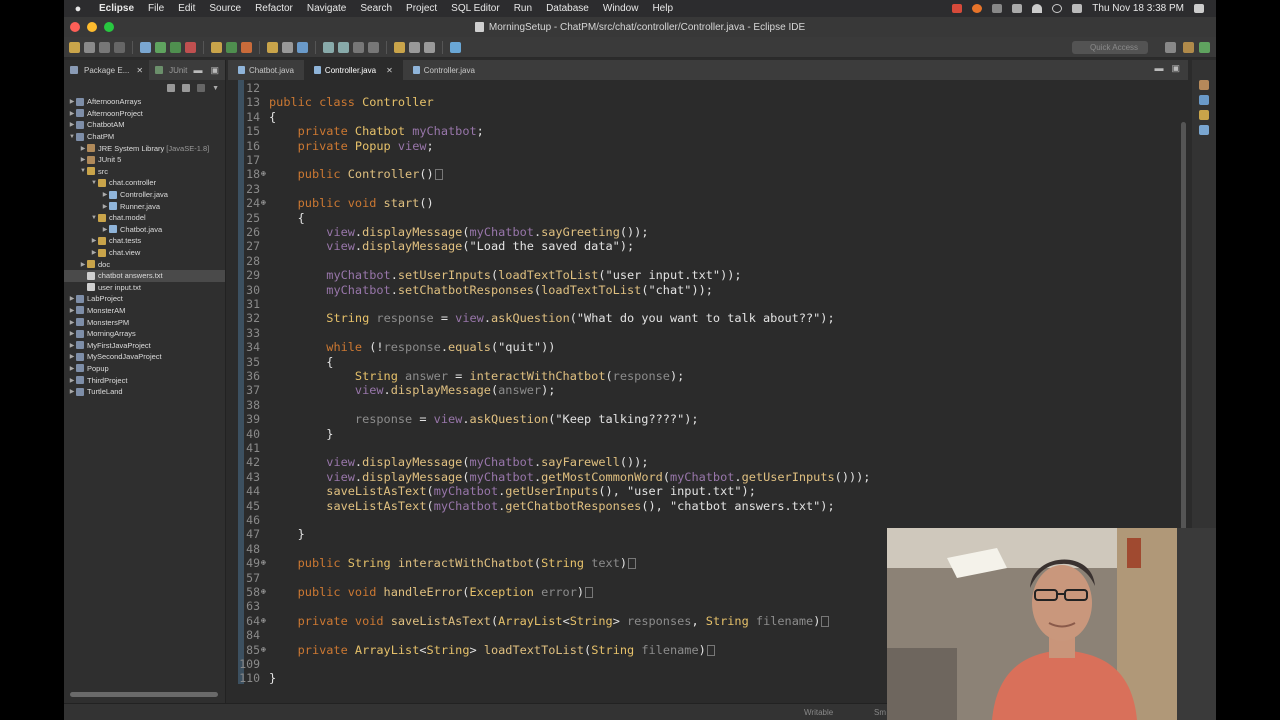 This screenshot has width=1280, height=720. Describe the element at coordinates (1204, 130) in the screenshot. I see `console-icon` at that location.